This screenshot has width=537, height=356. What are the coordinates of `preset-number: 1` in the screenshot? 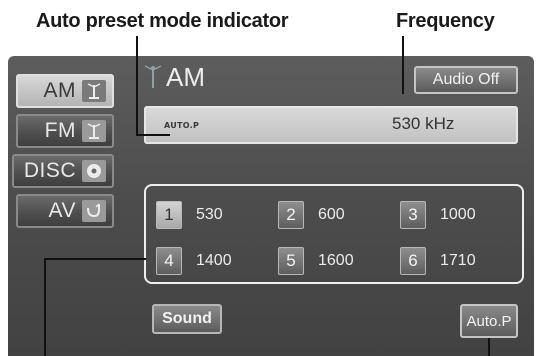 It's located at (169, 215).